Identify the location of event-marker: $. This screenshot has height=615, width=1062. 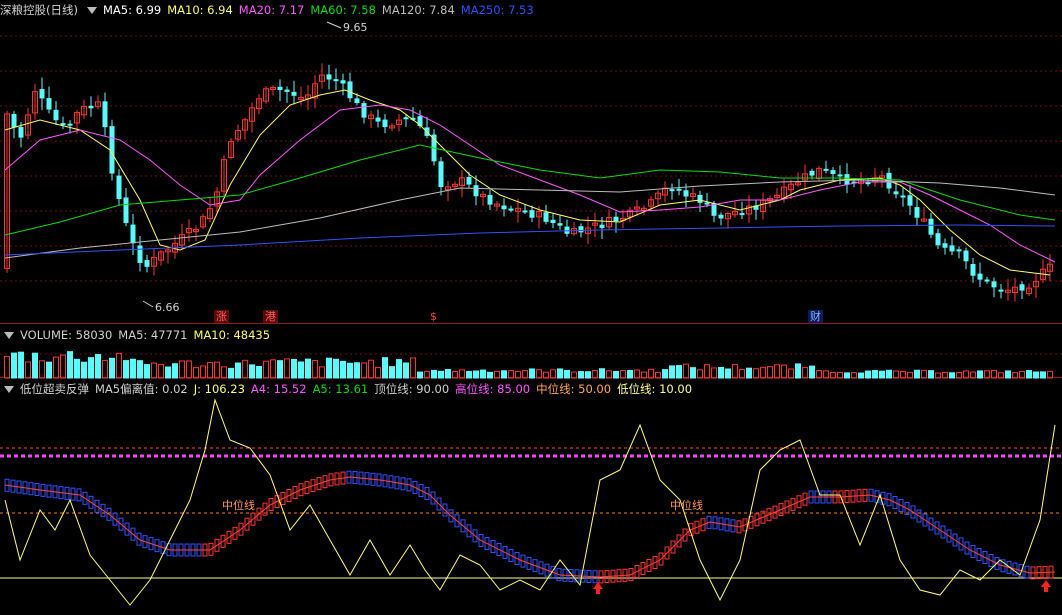
(433, 316).